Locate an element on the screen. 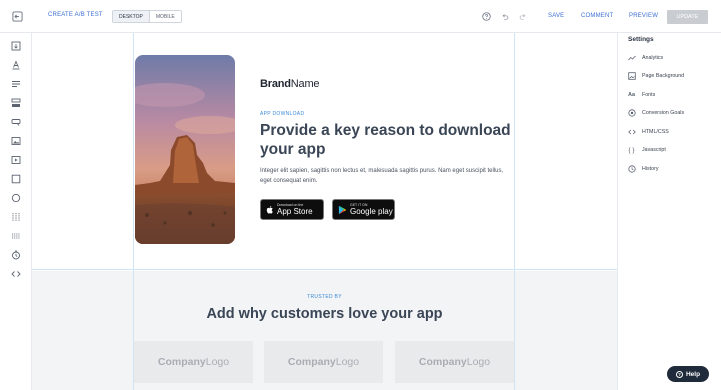  video-icon is located at coordinates (16, 160).